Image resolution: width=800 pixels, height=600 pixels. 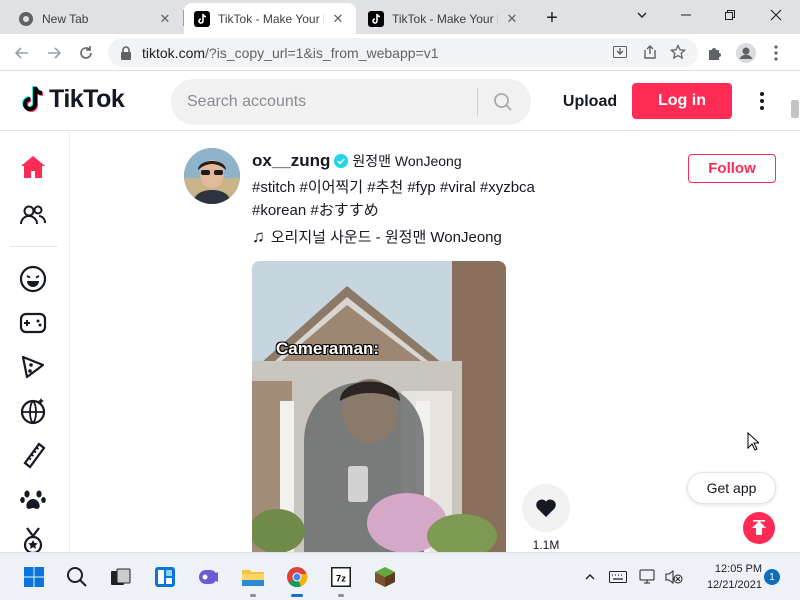 What do you see at coordinates (291, 161) in the screenshot?
I see `author-username: ox__zung` at bounding box center [291, 161].